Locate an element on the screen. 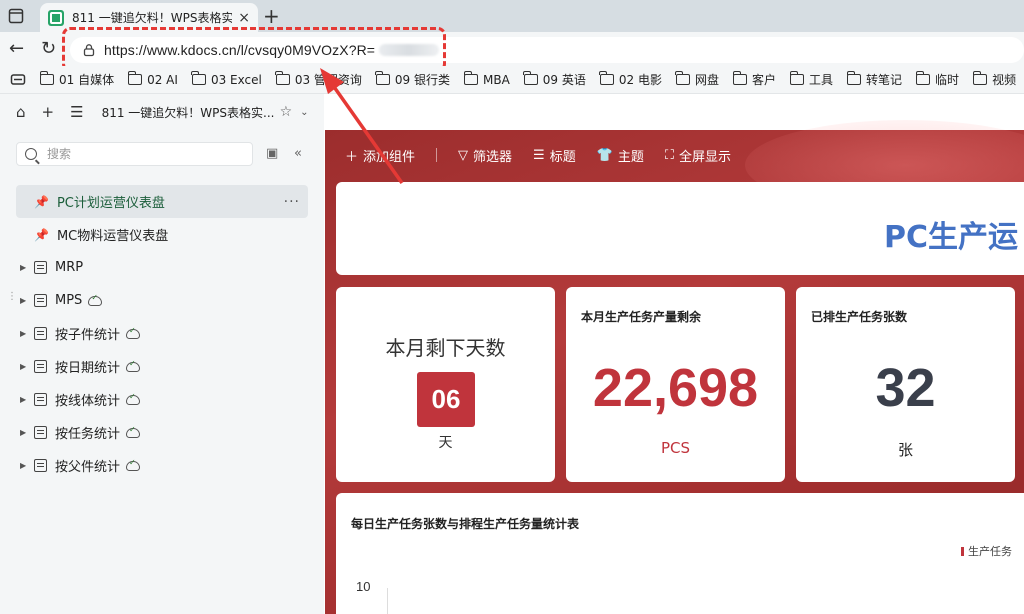 This screenshot has height=614, width=1024. dashboard-title: PC生产运 is located at coordinates (951, 237).